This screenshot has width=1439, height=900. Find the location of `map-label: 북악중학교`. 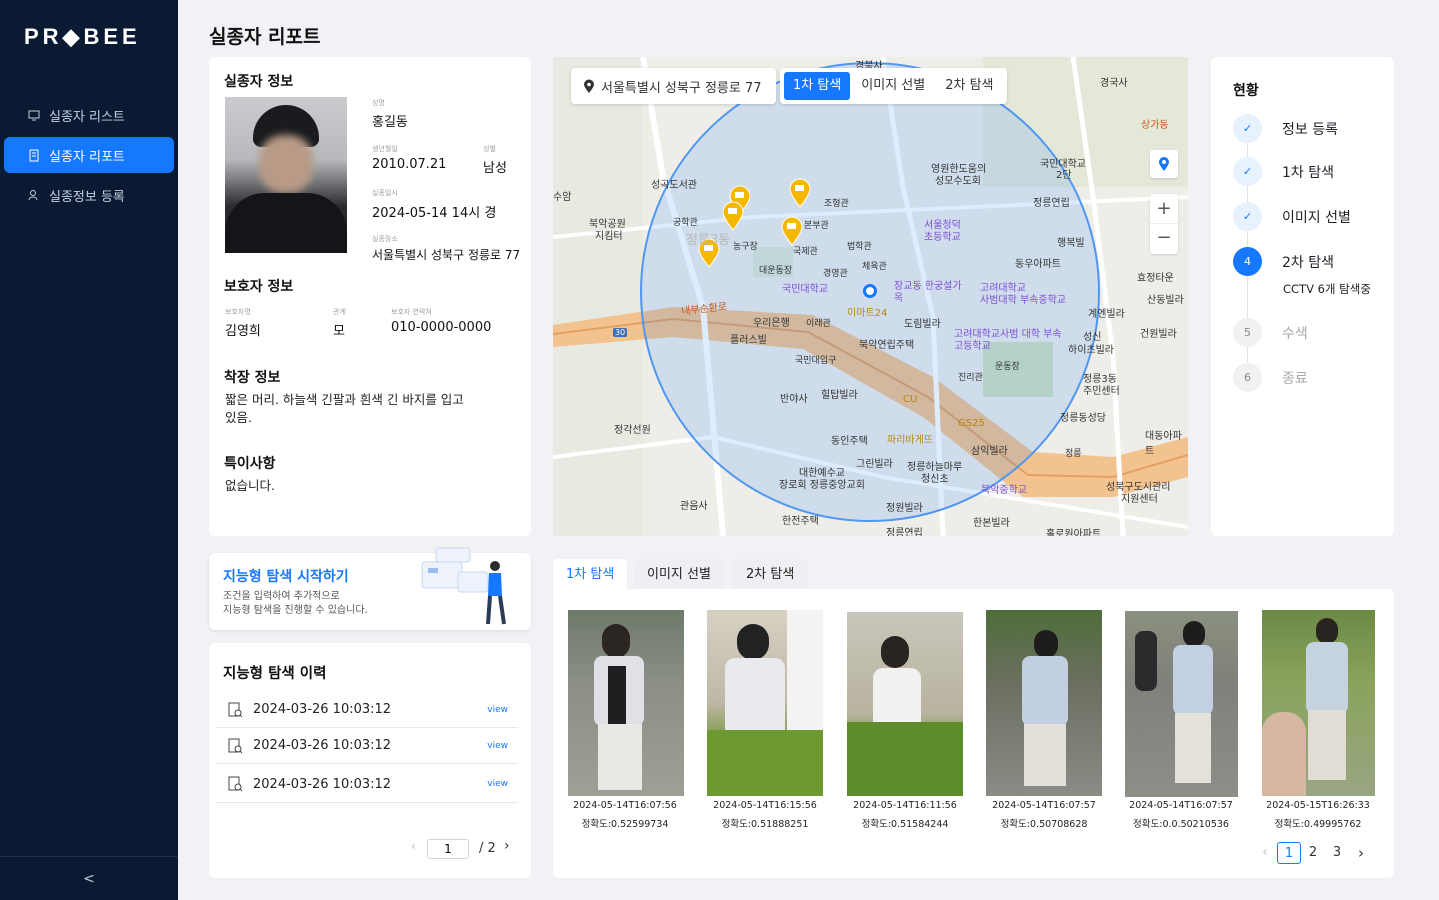

map-label: 북악중학교 is located at coordinates (1004, 490).